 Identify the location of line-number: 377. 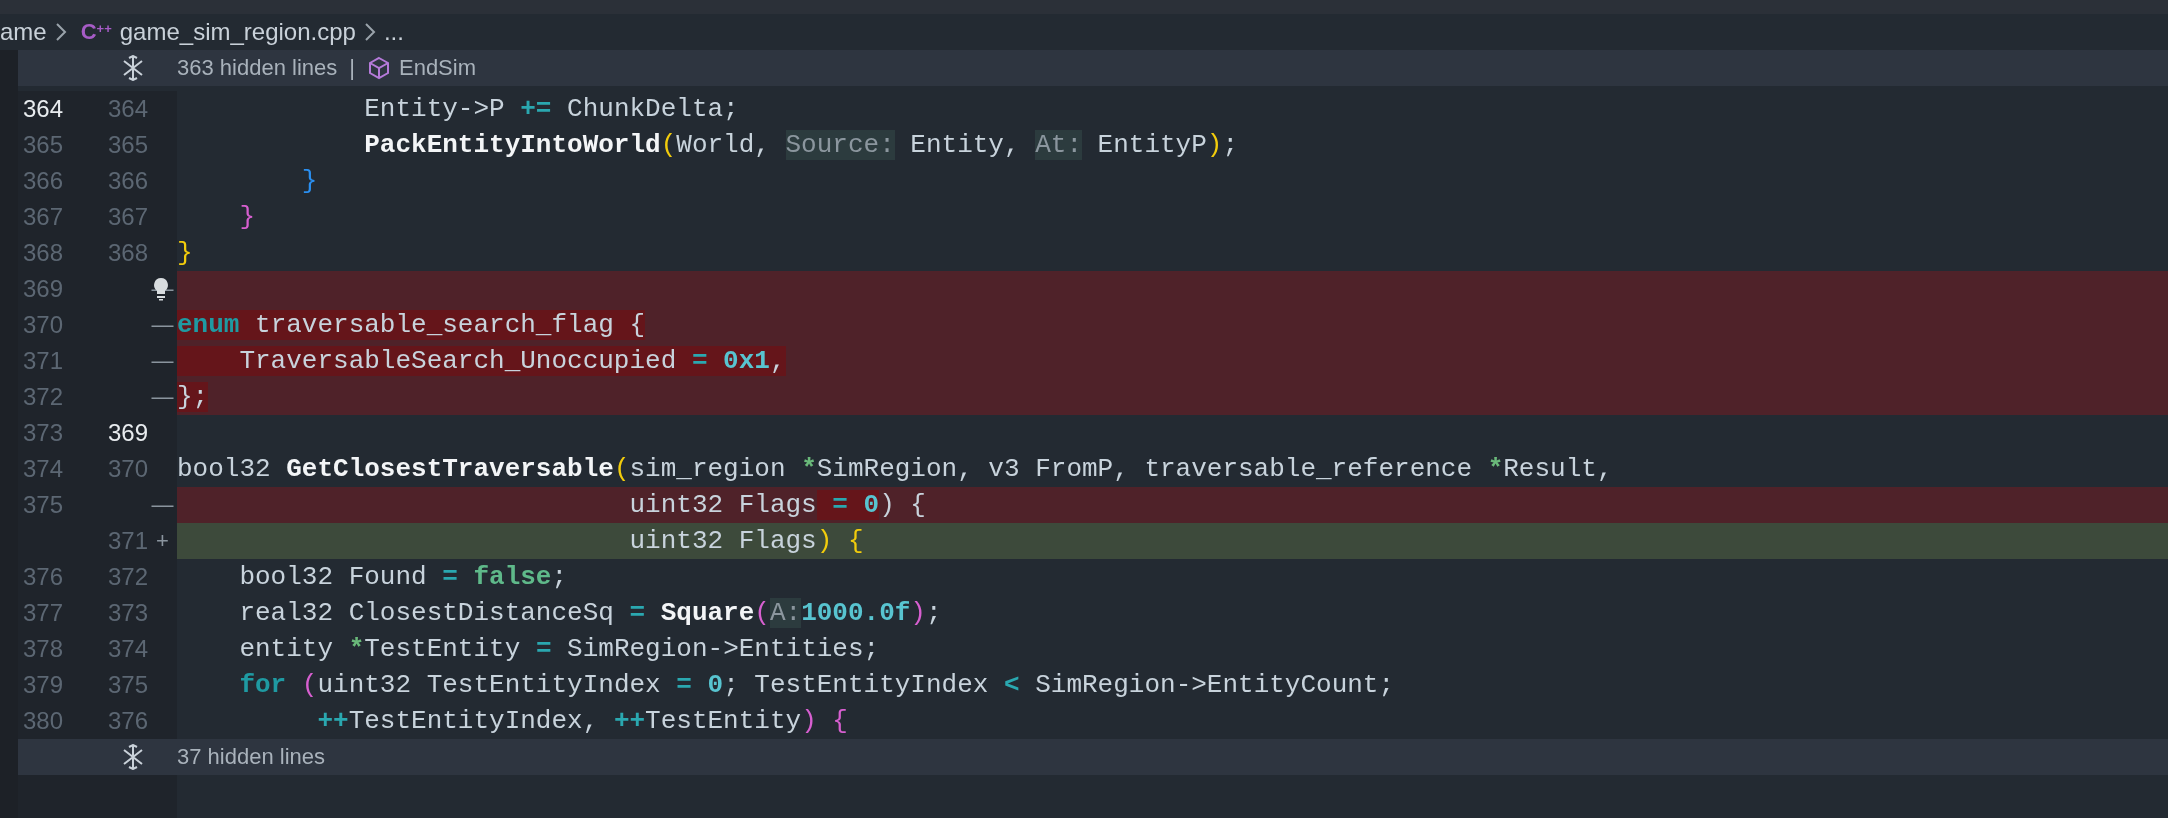
(42, 613).